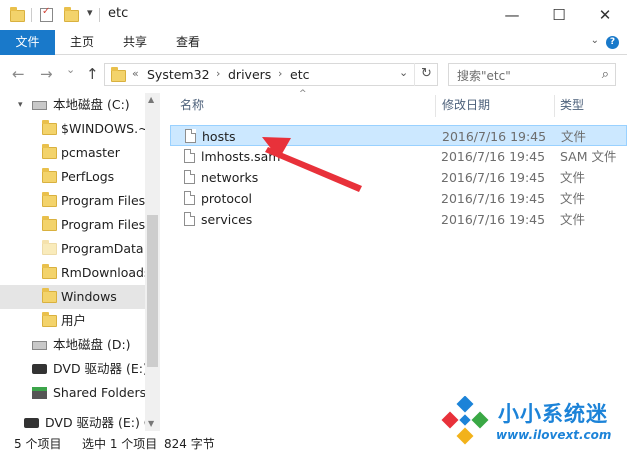  What do you see at coordinates (70, 69) in the screenshot?
I see `recent-locations-icon: ⌄` at bounding box center [70, 69].